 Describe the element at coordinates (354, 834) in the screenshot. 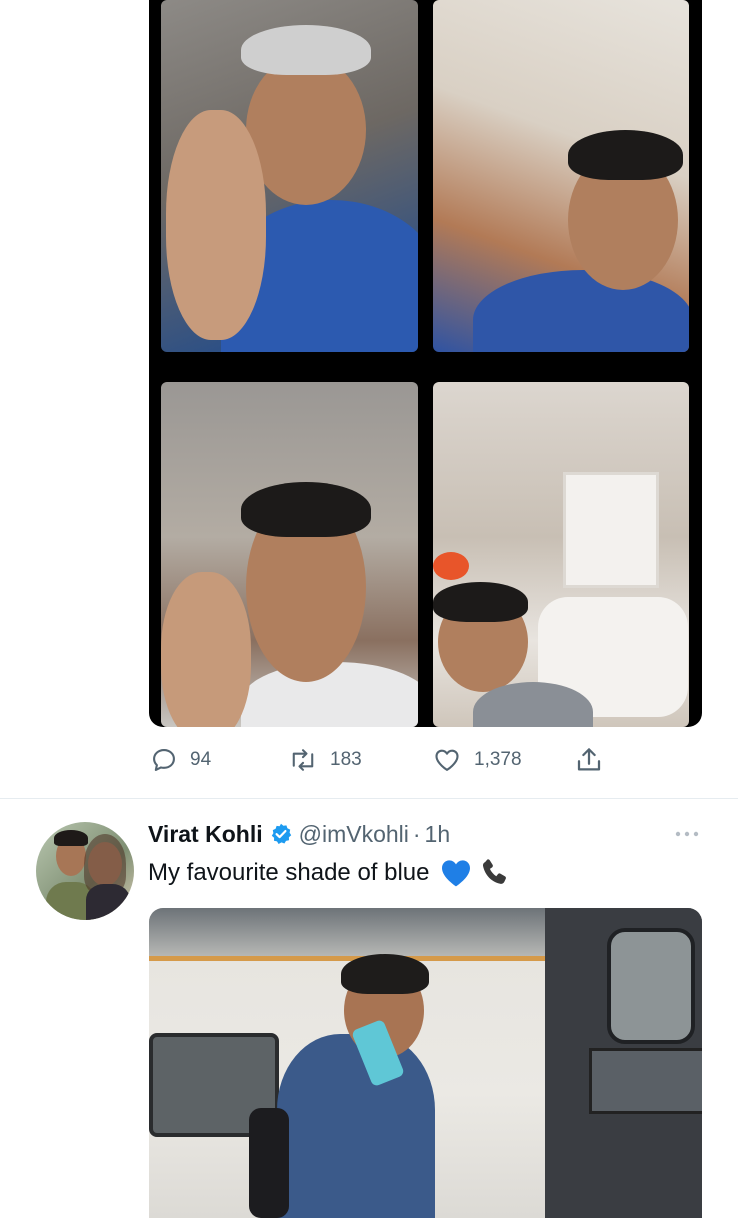

I see `author-handle: @imVkohli` at that location.